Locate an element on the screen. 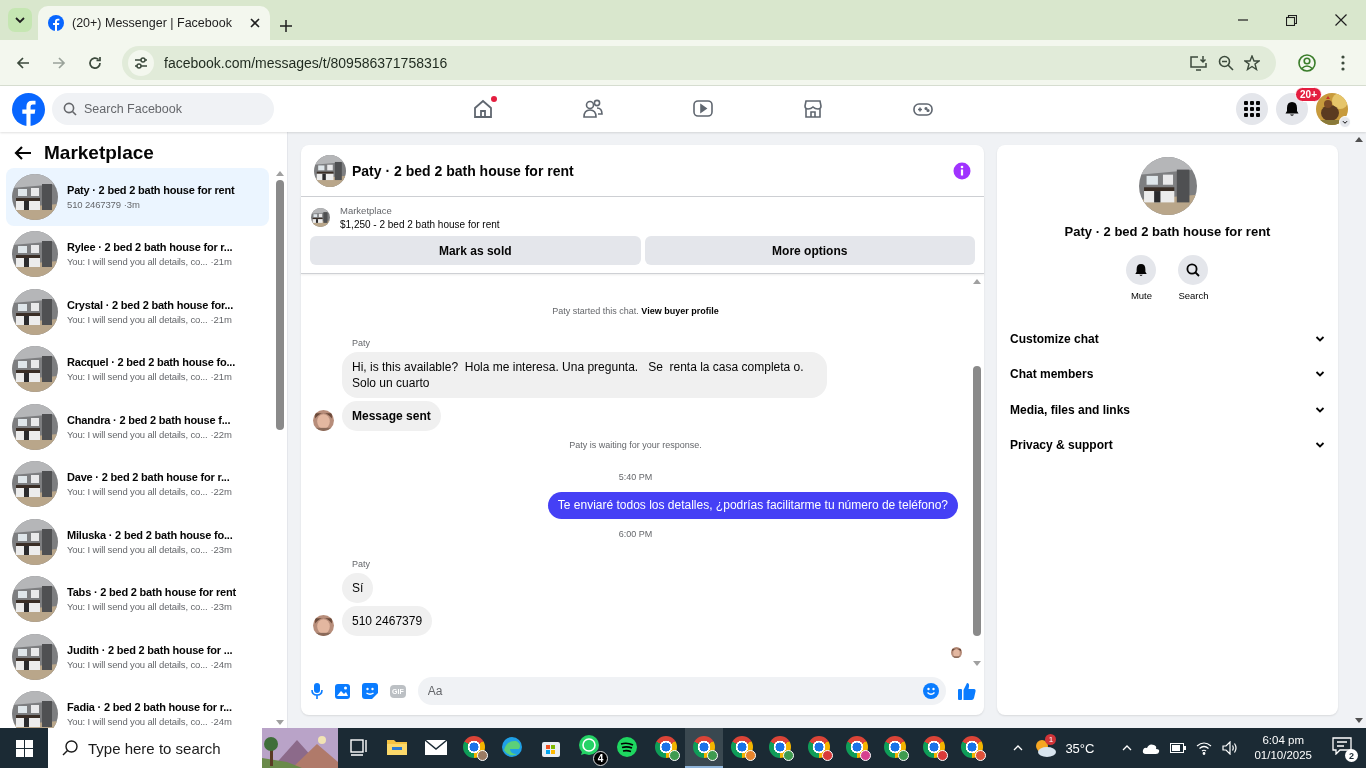 The image size is (1366, 768). image-icon is located at coordinates (342, 691).